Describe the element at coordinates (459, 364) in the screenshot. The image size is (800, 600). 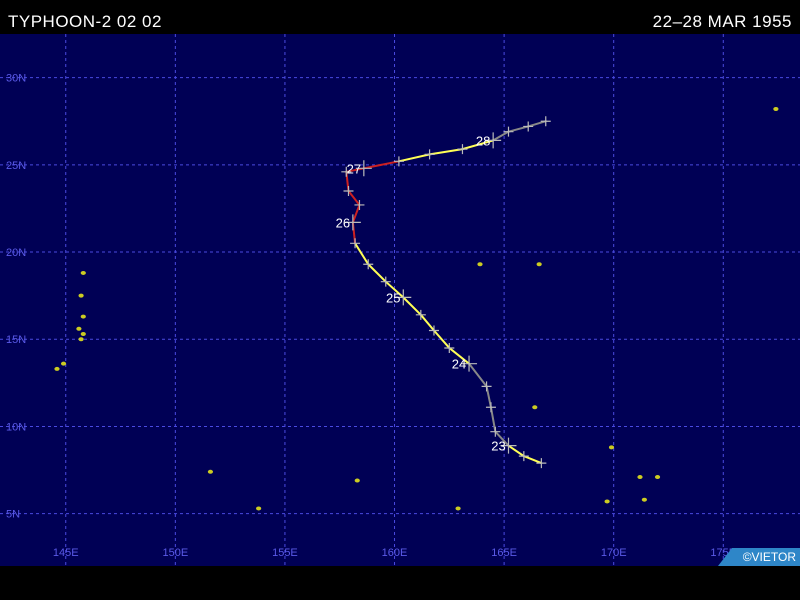
I see `day-label: 24` at that location.